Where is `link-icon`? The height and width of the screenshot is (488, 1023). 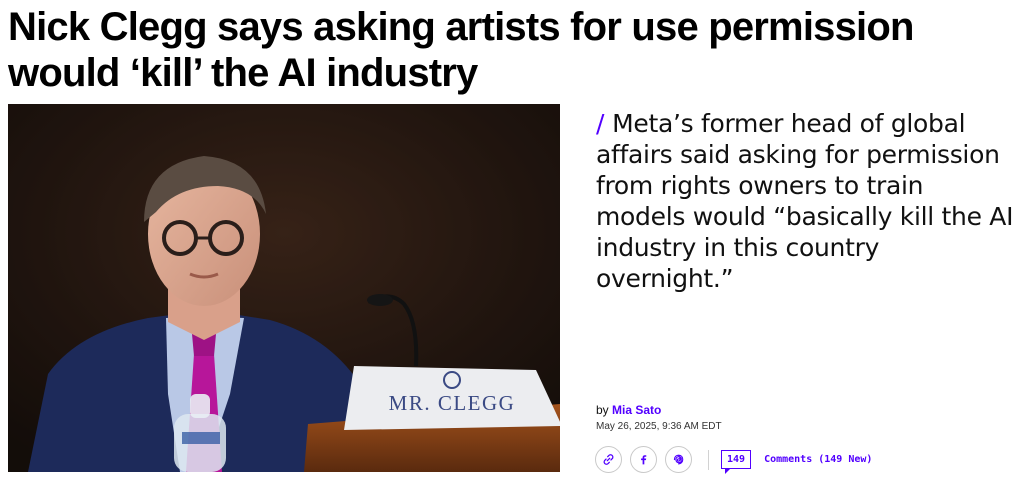 link-icon is located at coordinates (608, 459).